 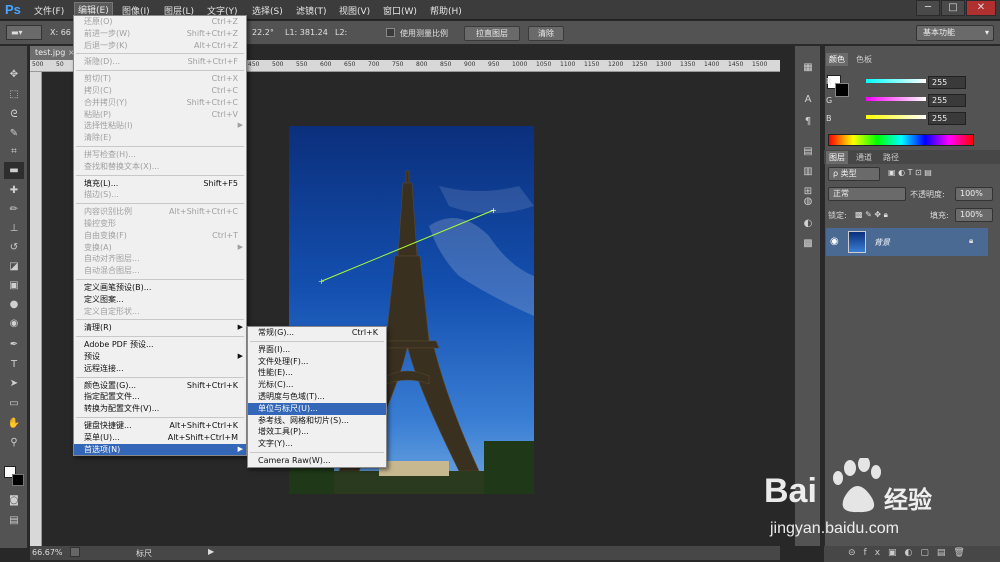 What do you see at coordinates (896, 99) in the screenshot?
I see `green-slider` at bounding box center [896, 99].